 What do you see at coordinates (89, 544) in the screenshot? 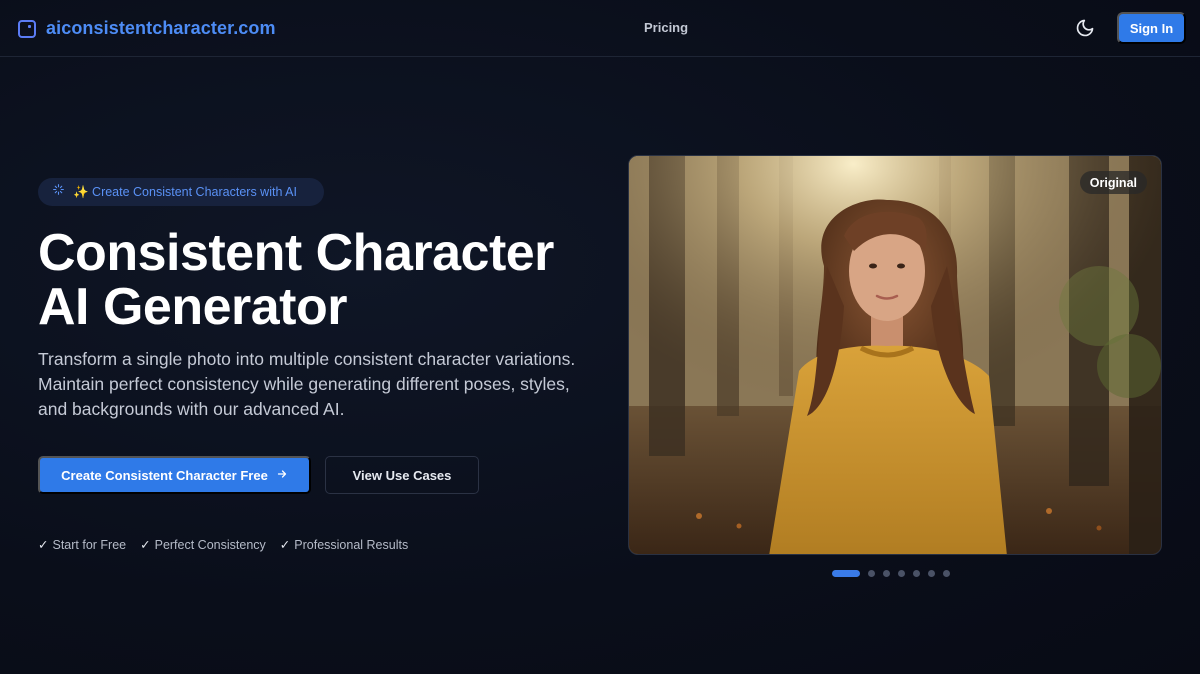
I see `feature-label: Start for Free` at bounding box center [89, 544].